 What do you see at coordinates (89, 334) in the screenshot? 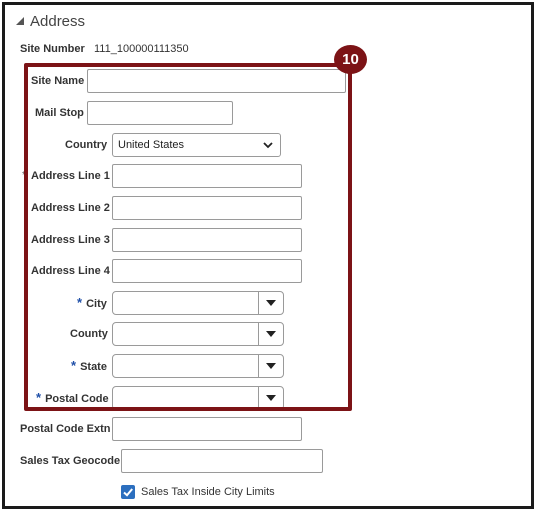
I see `county-label: County` at bounding box center [89, 334].